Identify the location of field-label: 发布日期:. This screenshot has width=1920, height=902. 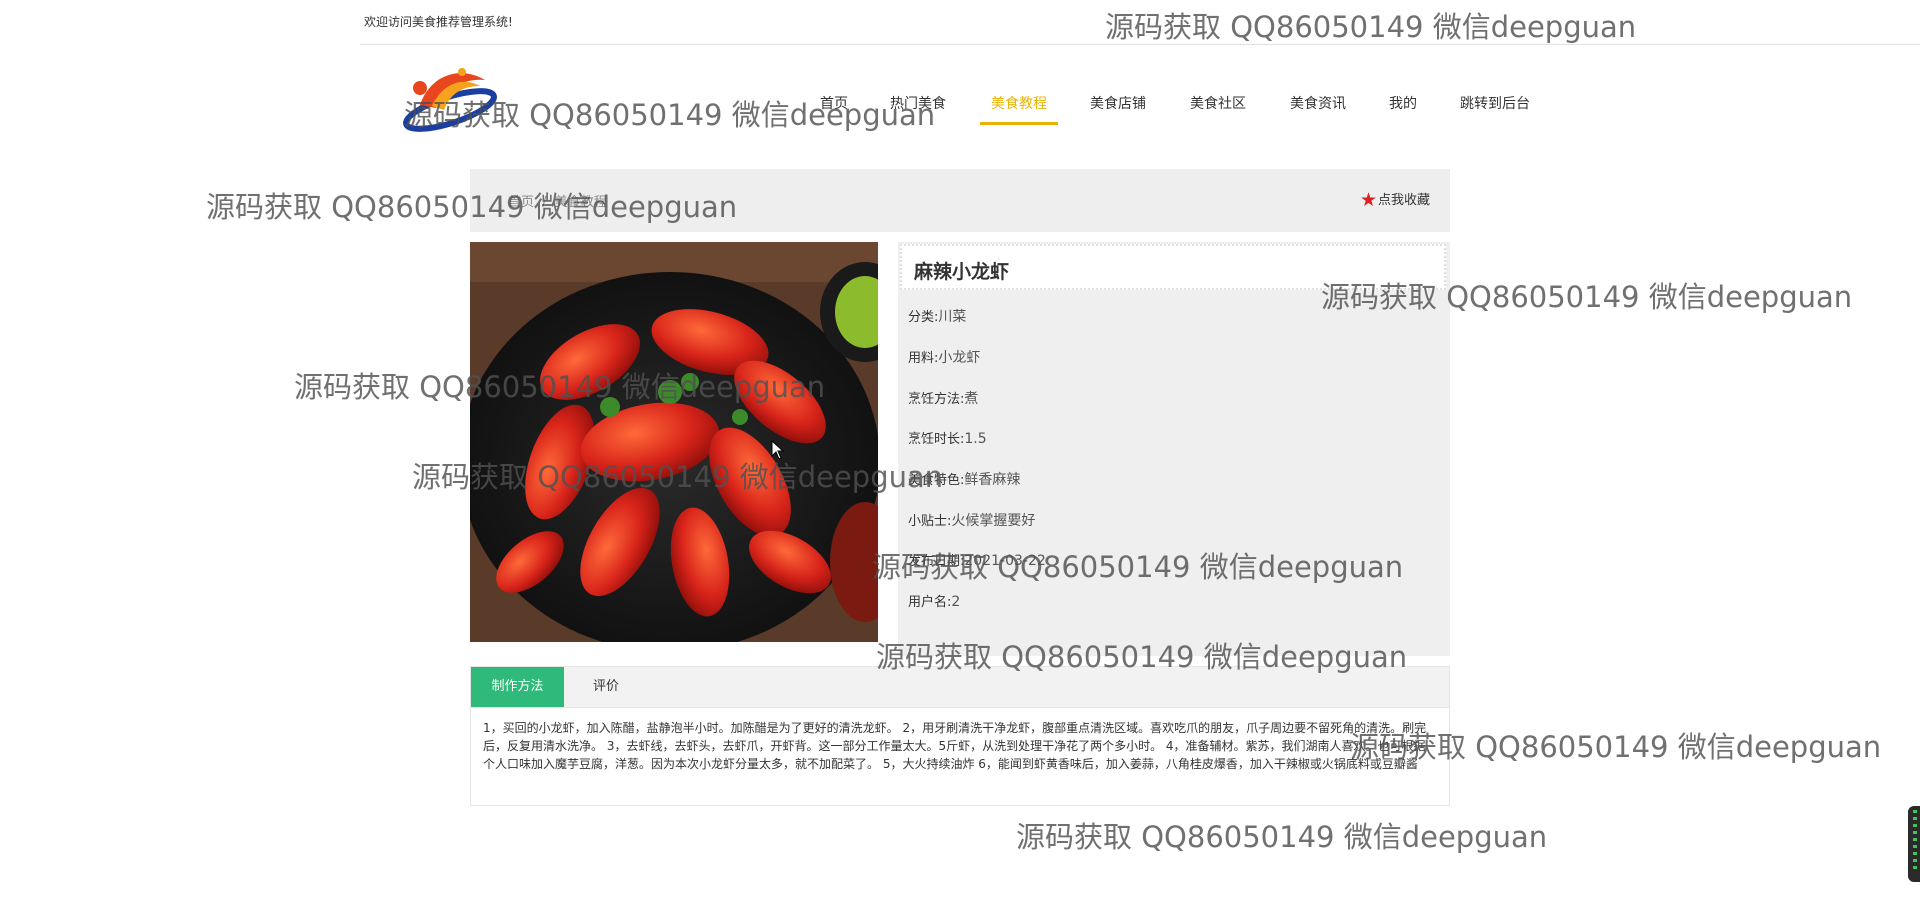
(936, 561).